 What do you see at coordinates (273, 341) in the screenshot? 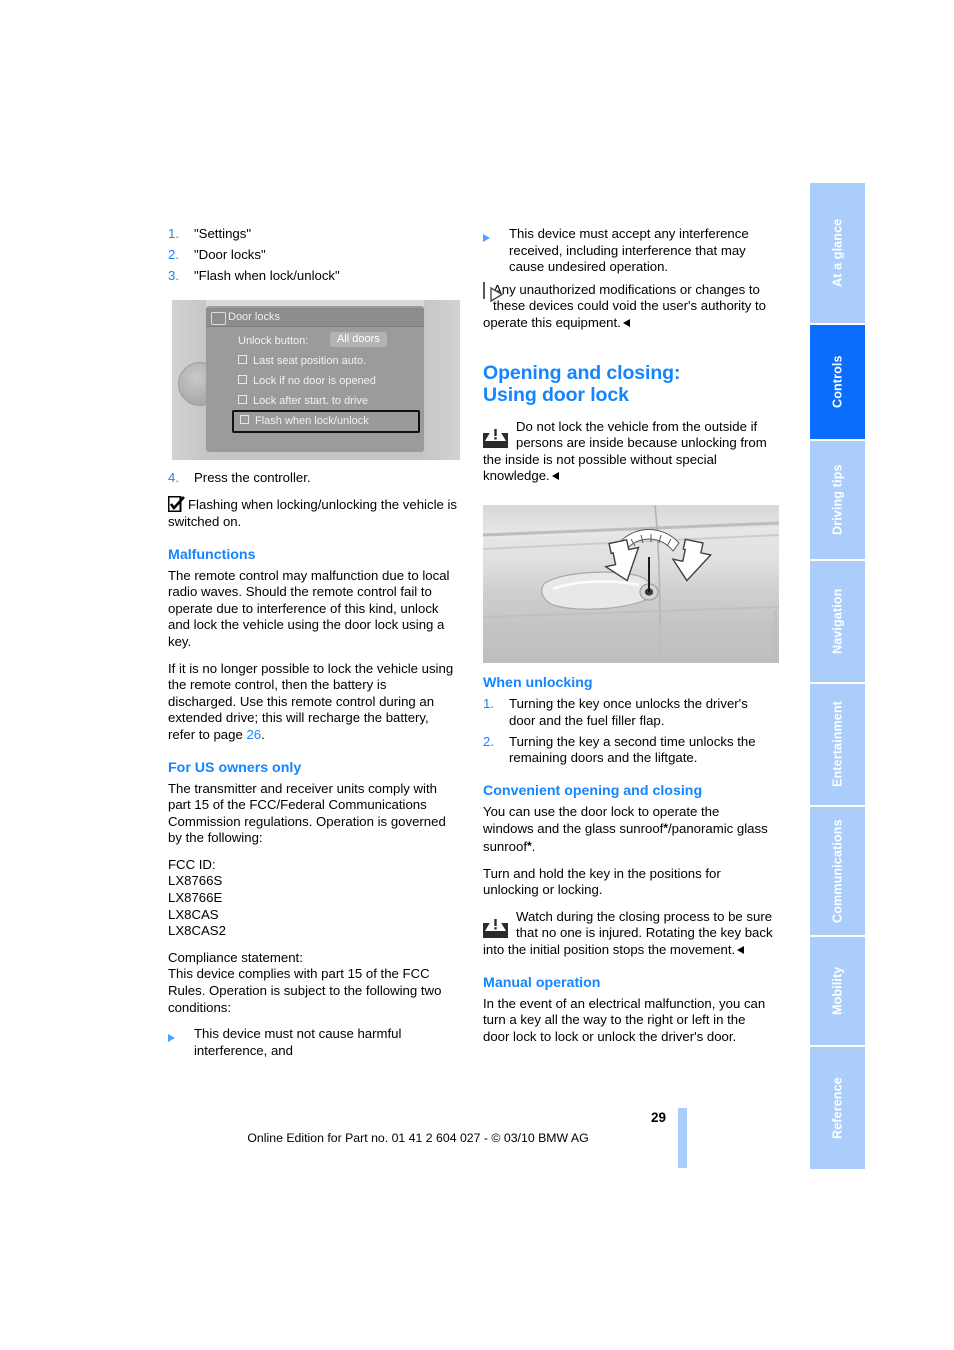
I see `idrive-unlock-button-label: Unlock button:` at bounding box center [273, 341].